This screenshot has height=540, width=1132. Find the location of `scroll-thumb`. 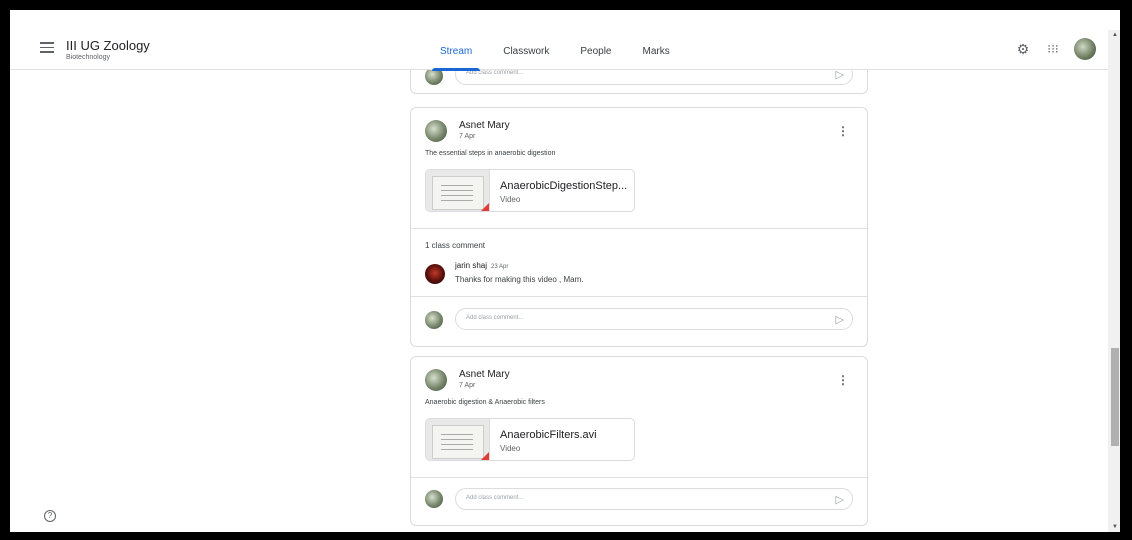

scroll-thumb is located at coordinates (1115, 397).